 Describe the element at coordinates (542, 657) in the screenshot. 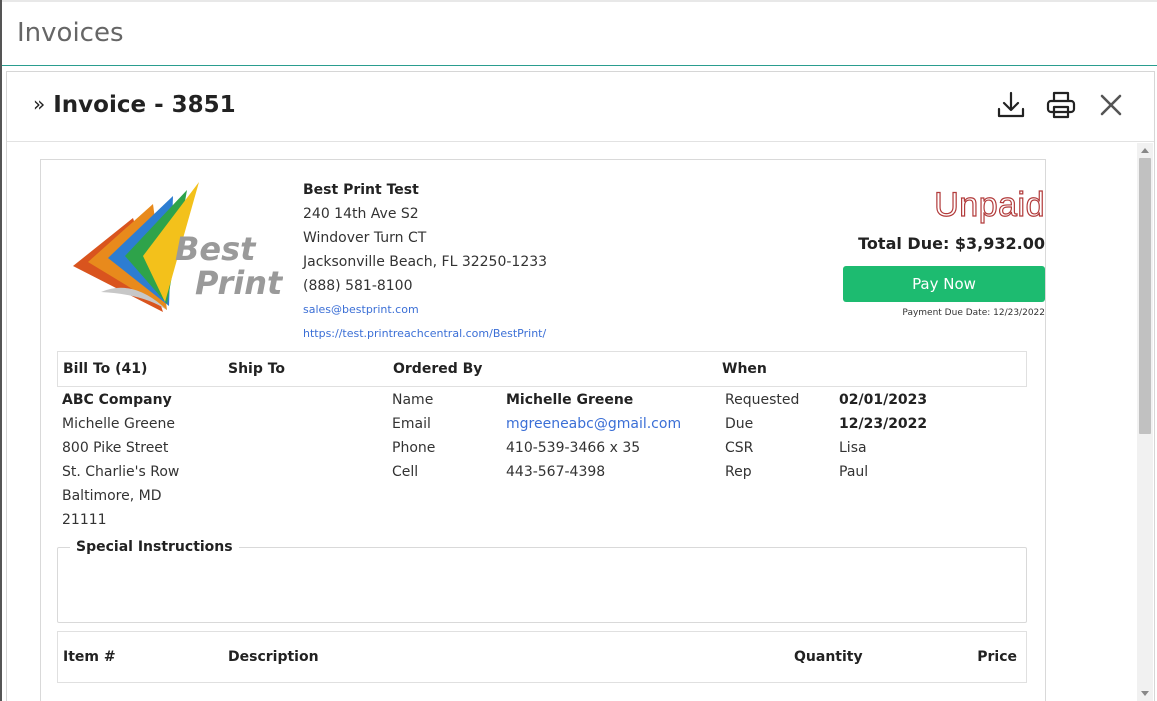

I see `items-table-header: Item # Description Quantity Price` at that location.